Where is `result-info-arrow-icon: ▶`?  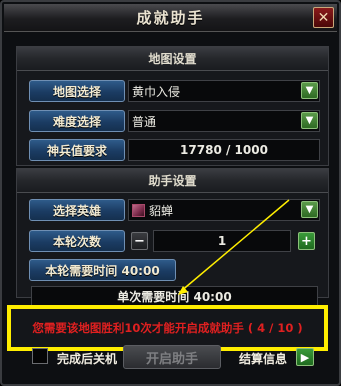
result-info-arrow-icon: ▶ is located at coordinates (305, 357).